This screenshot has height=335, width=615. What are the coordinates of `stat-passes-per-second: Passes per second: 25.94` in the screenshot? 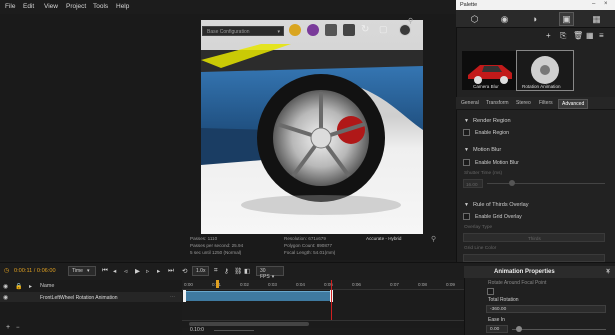 It's located at (217, 245).